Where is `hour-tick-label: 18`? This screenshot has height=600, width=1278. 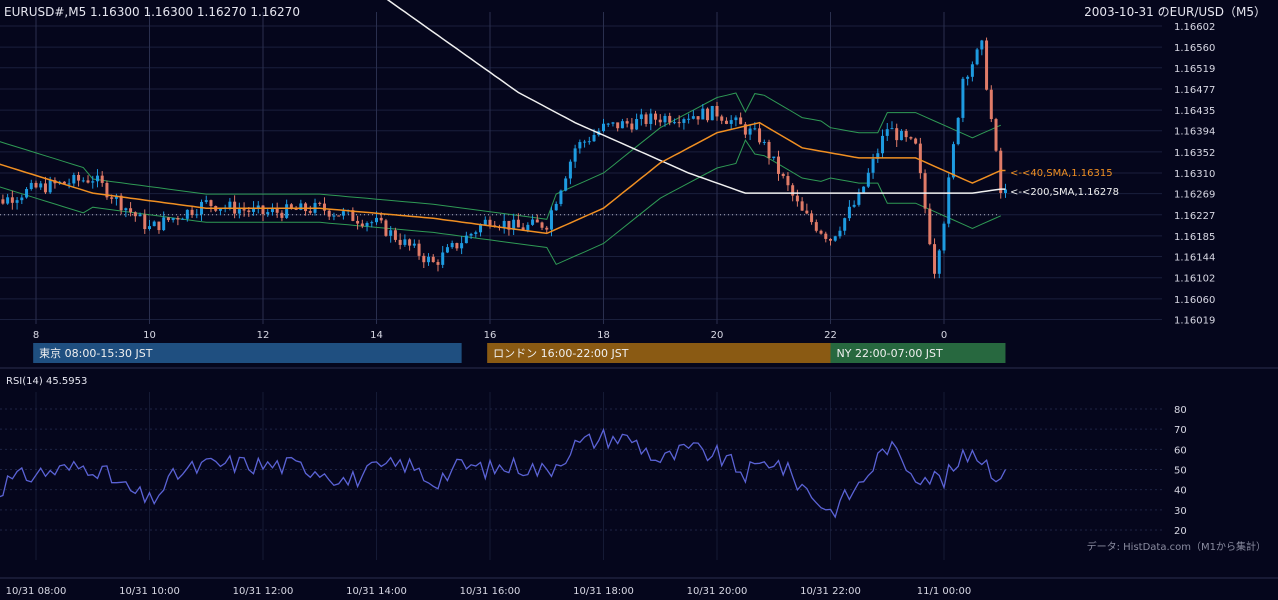 hour-tick-label: 18 is located at coordinates (603, 335).